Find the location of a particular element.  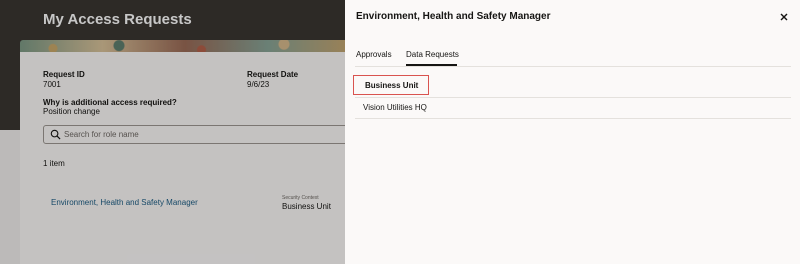

drawer-title: Environment, Health and Safety Manager is located at coordinates (453, 16).